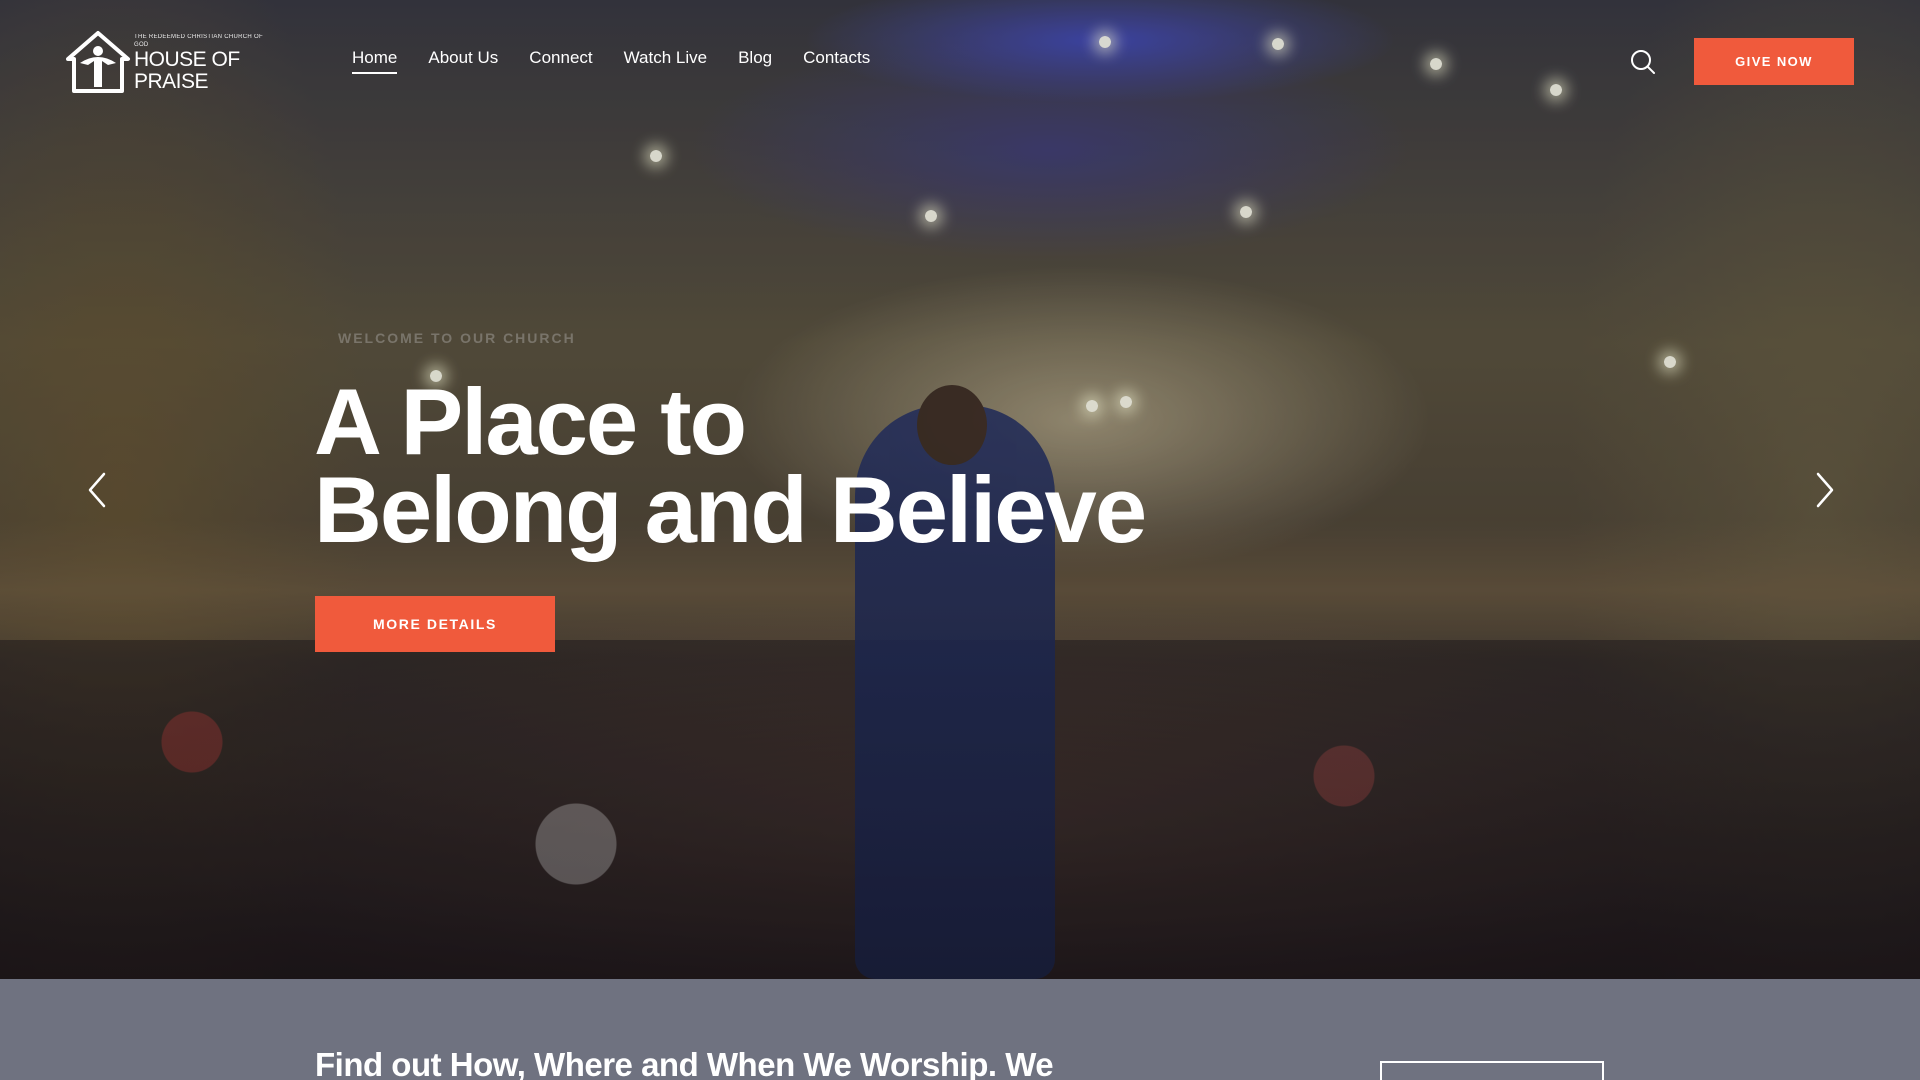  What do you see at coordinates (1774, 61) in the screenshot?
I see `give-now-button: GIVE NOW` at bounding box center [1774, 61].